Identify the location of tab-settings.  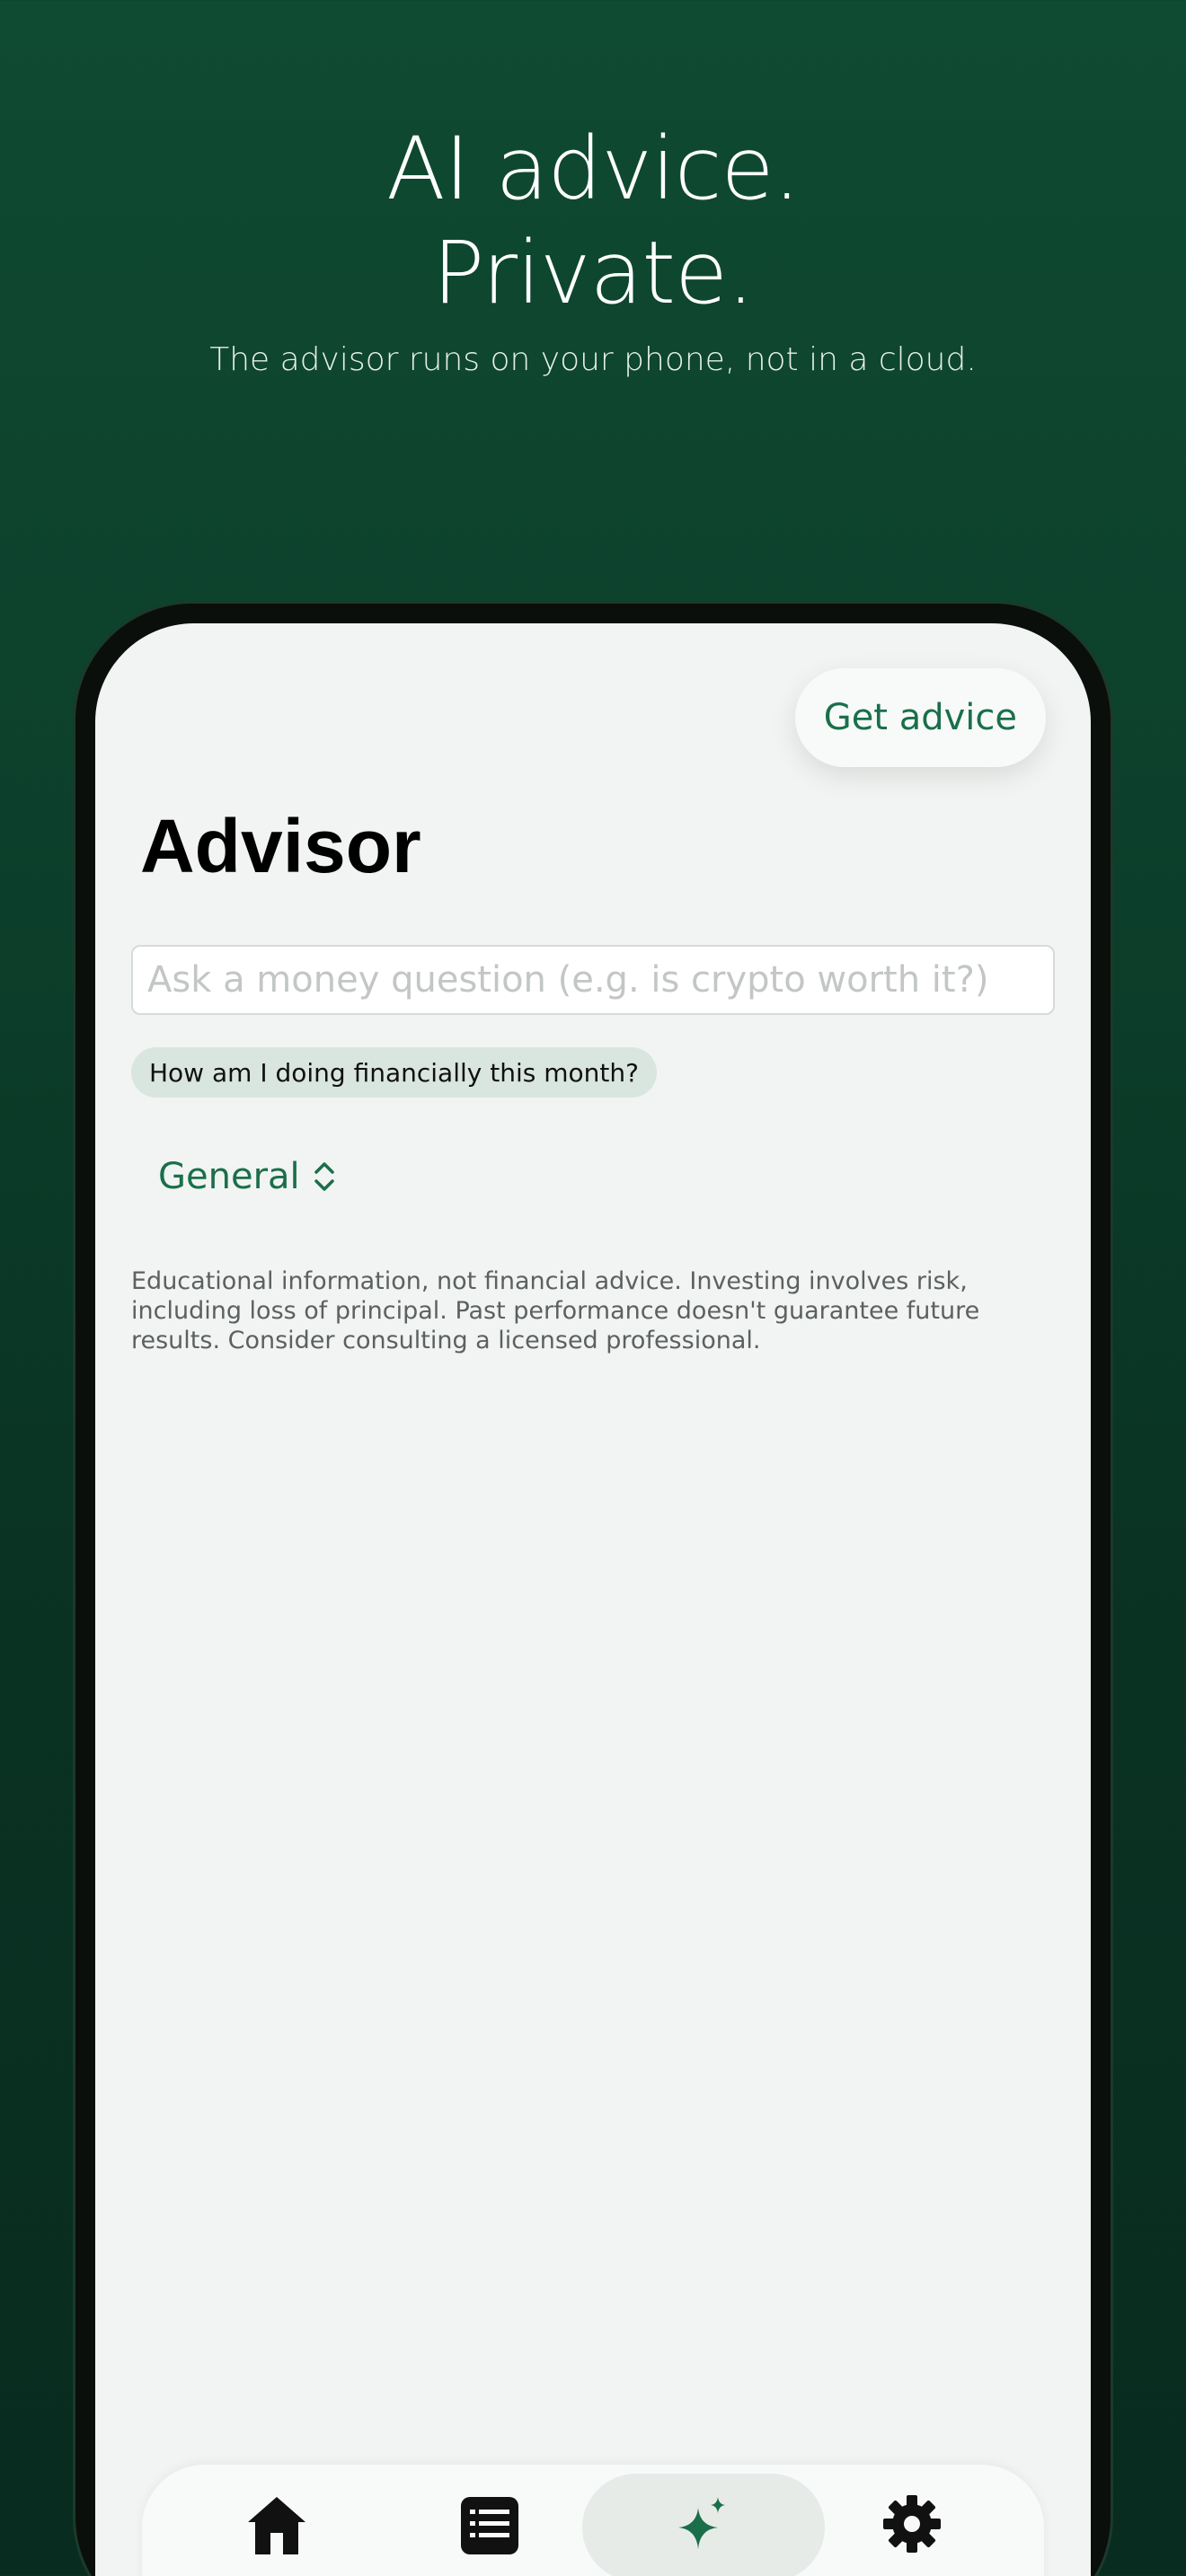
(912, 2525).